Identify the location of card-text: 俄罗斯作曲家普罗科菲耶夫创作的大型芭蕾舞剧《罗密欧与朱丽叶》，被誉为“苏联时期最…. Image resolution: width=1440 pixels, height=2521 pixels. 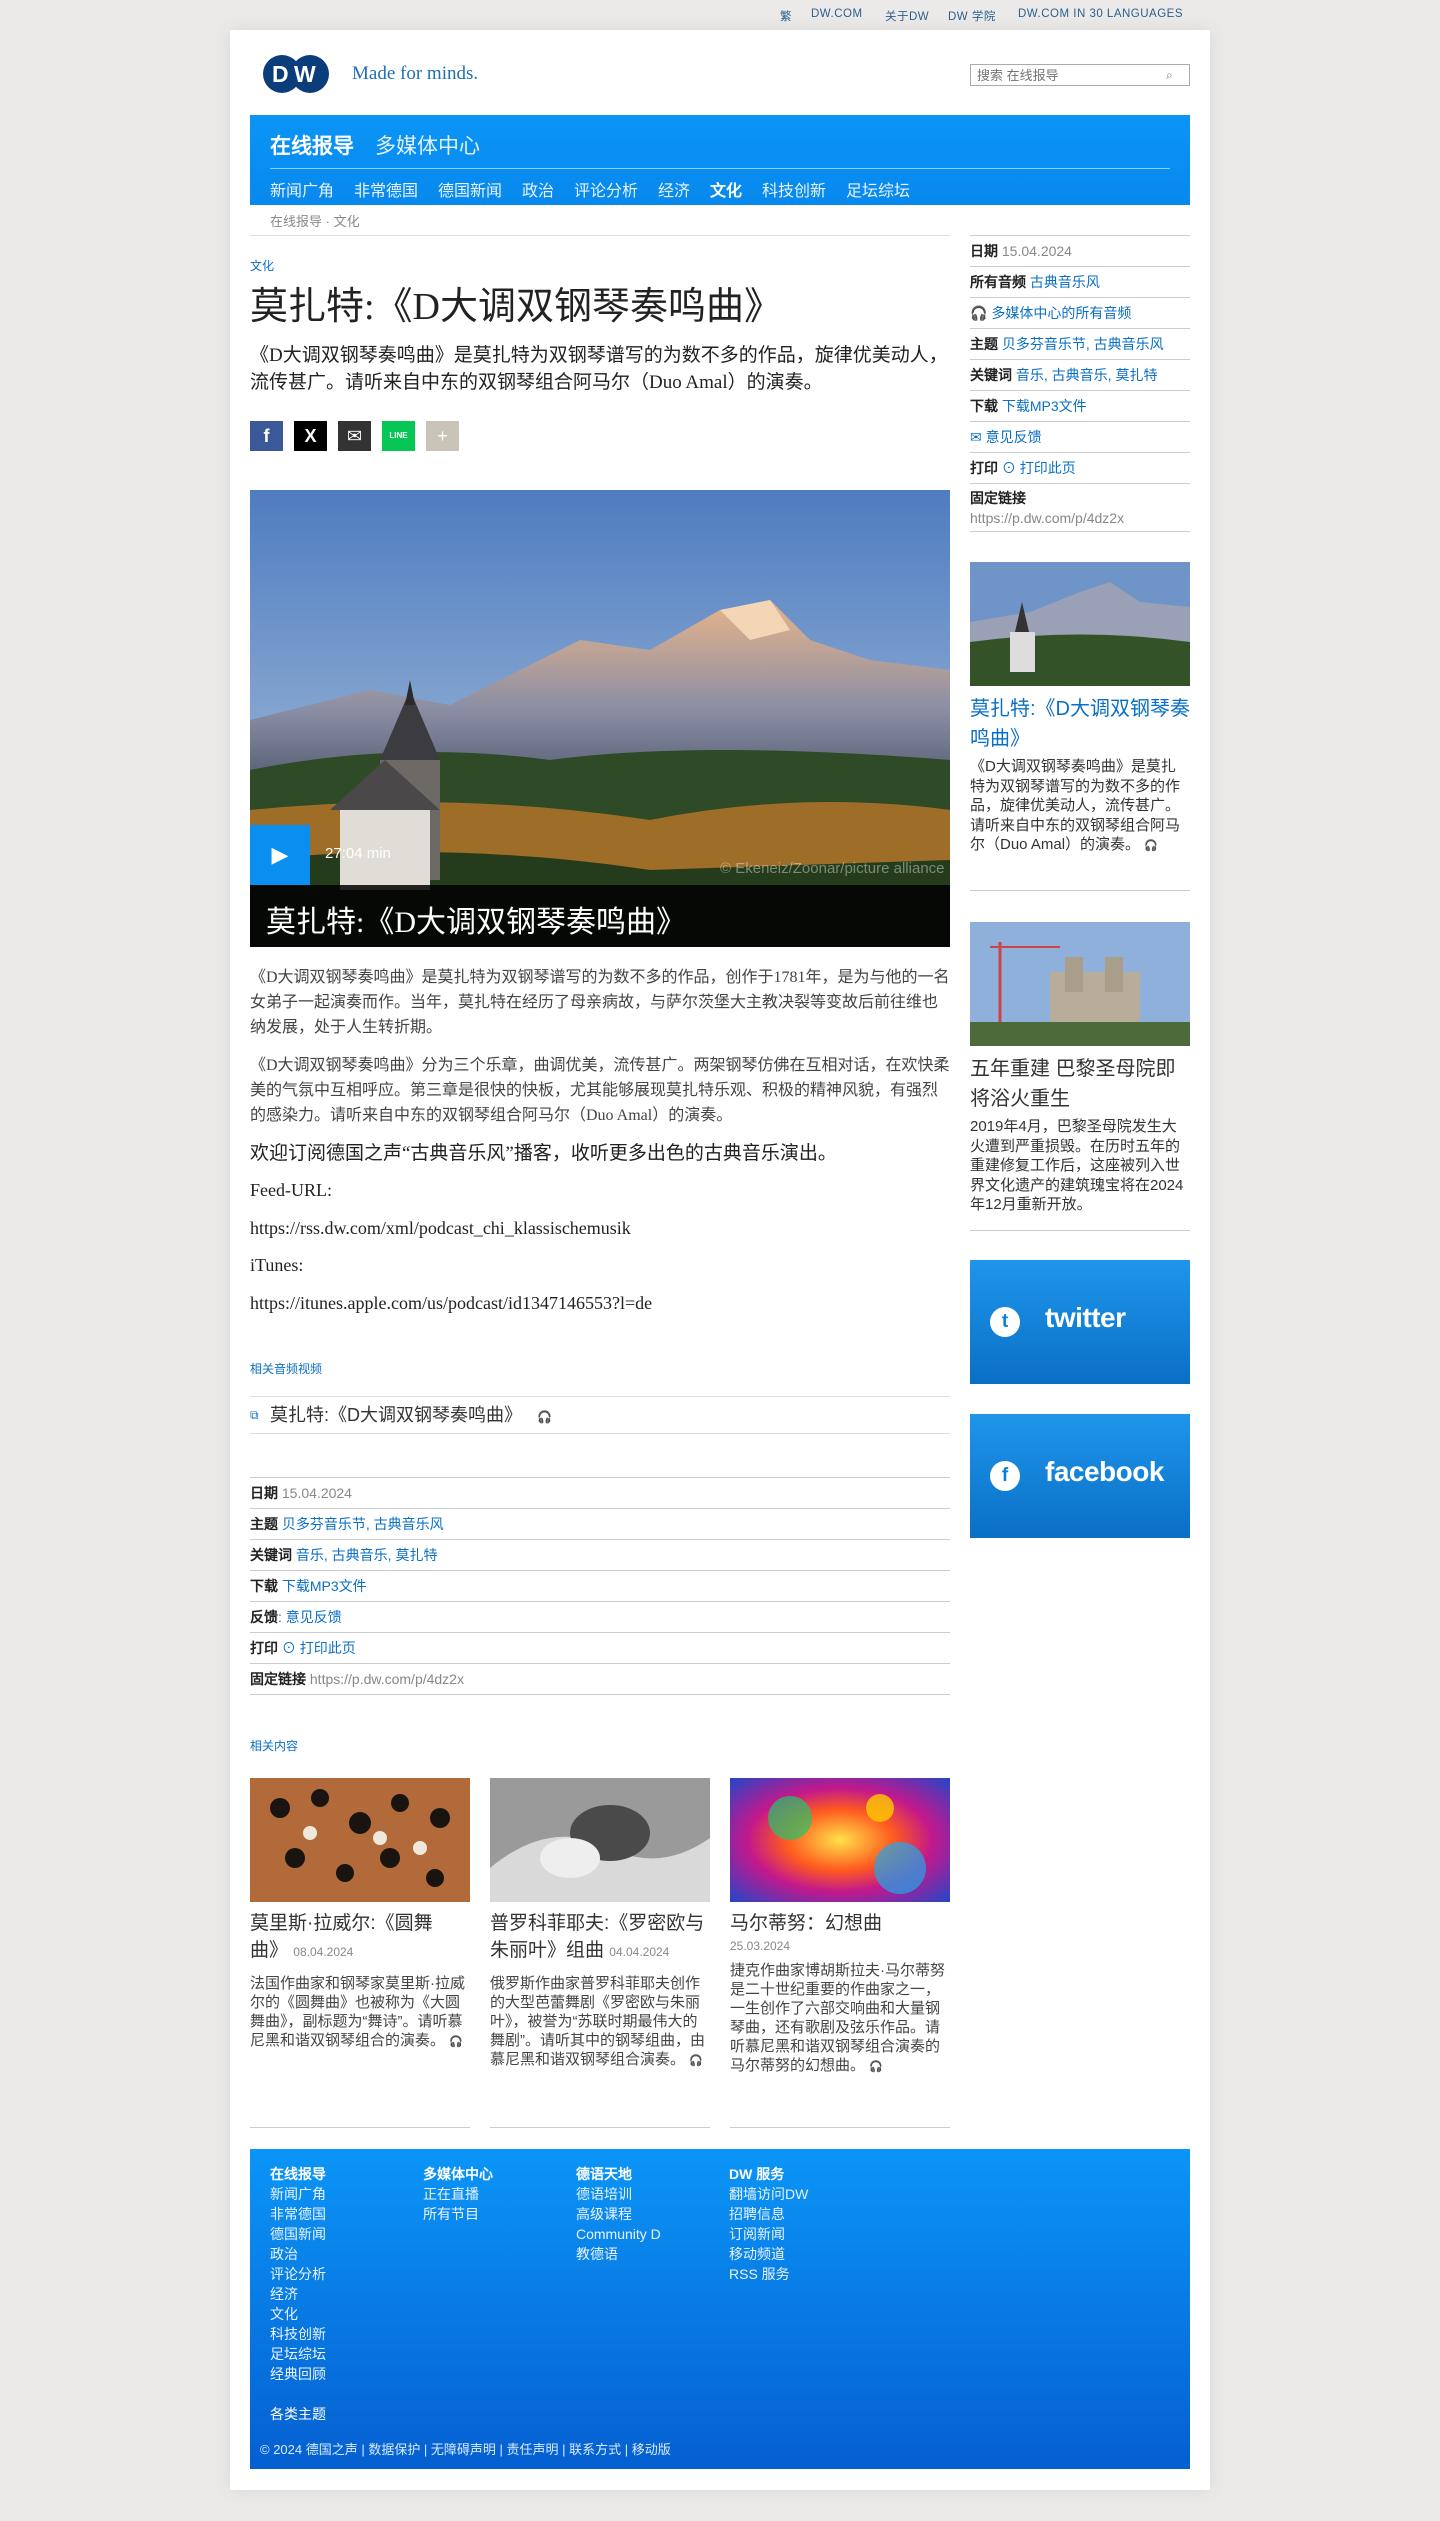
(597, 2021).